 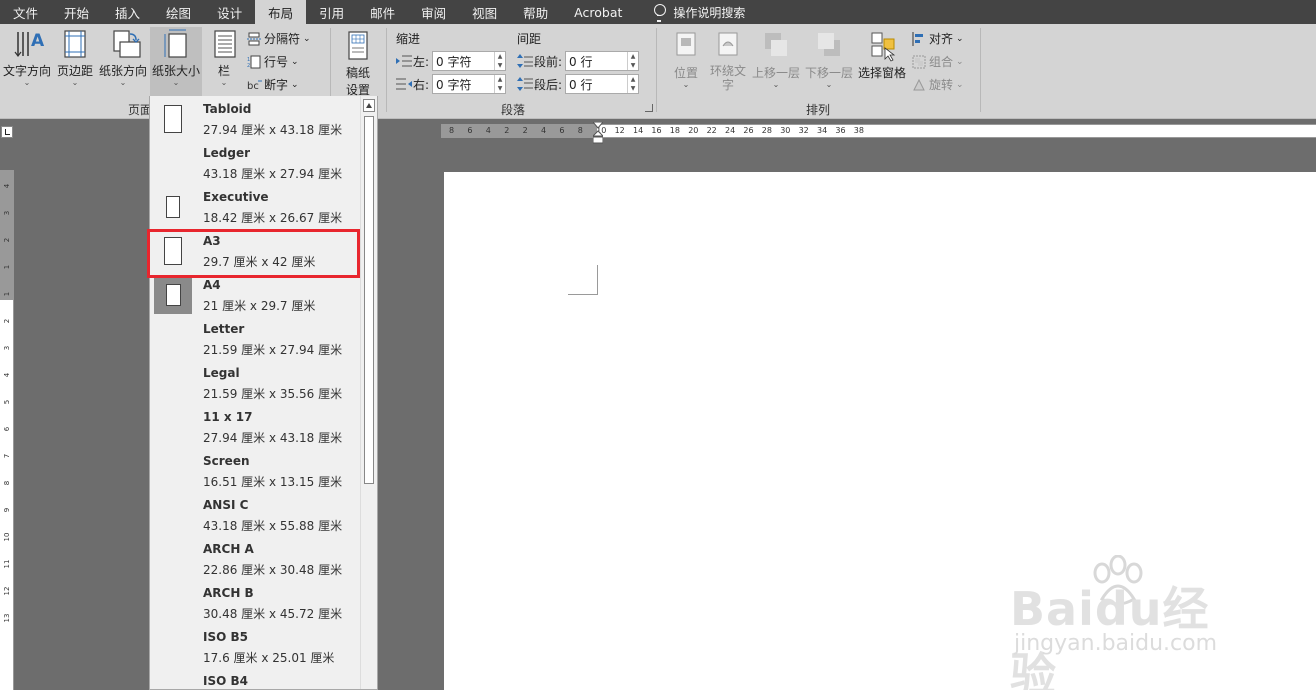 I want to click on breaks-button: 分隔符 ⌄, so click(x=279, y=38).